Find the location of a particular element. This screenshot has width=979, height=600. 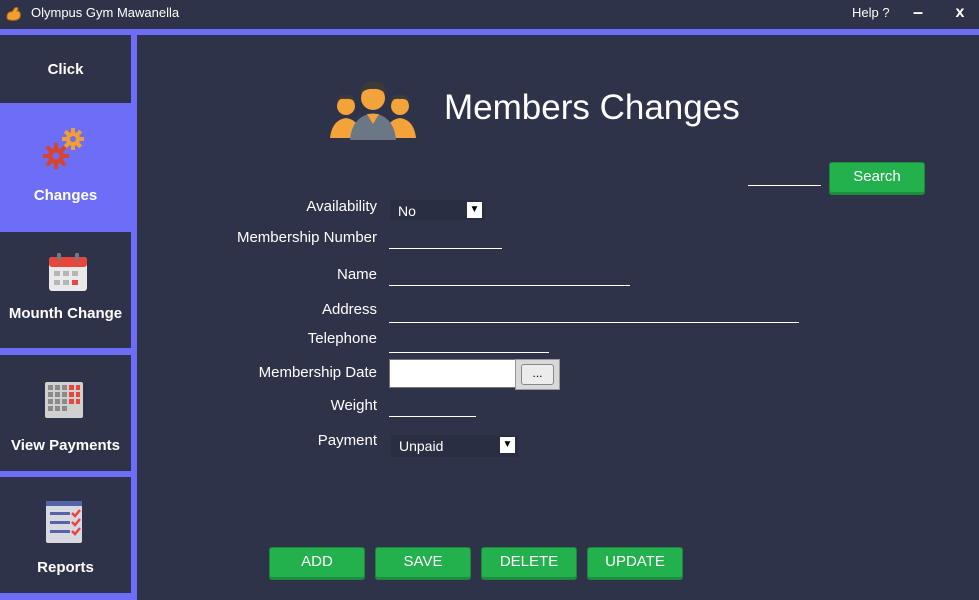

sidebar-item-label: Click is located at coordinates (65, 69).